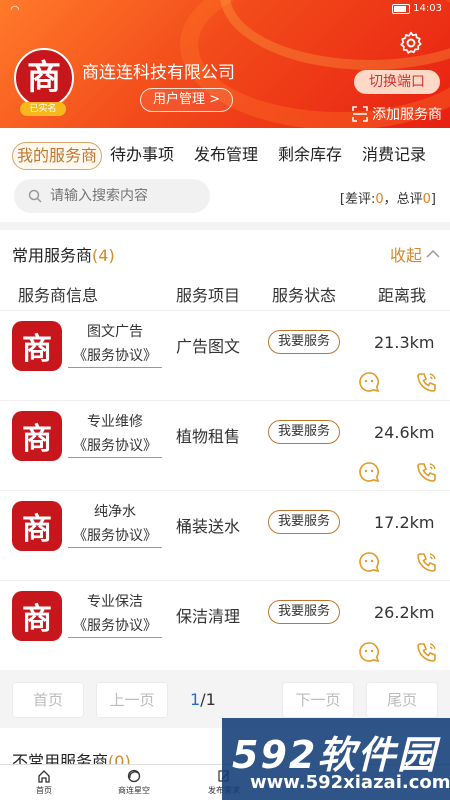 Image resolution: width=450 pixels, height=800 pixels. What do you see at coordinates (208, 436) in the screenshot?
I see `service-item: 植物租售` at bounding box center [208, 436].